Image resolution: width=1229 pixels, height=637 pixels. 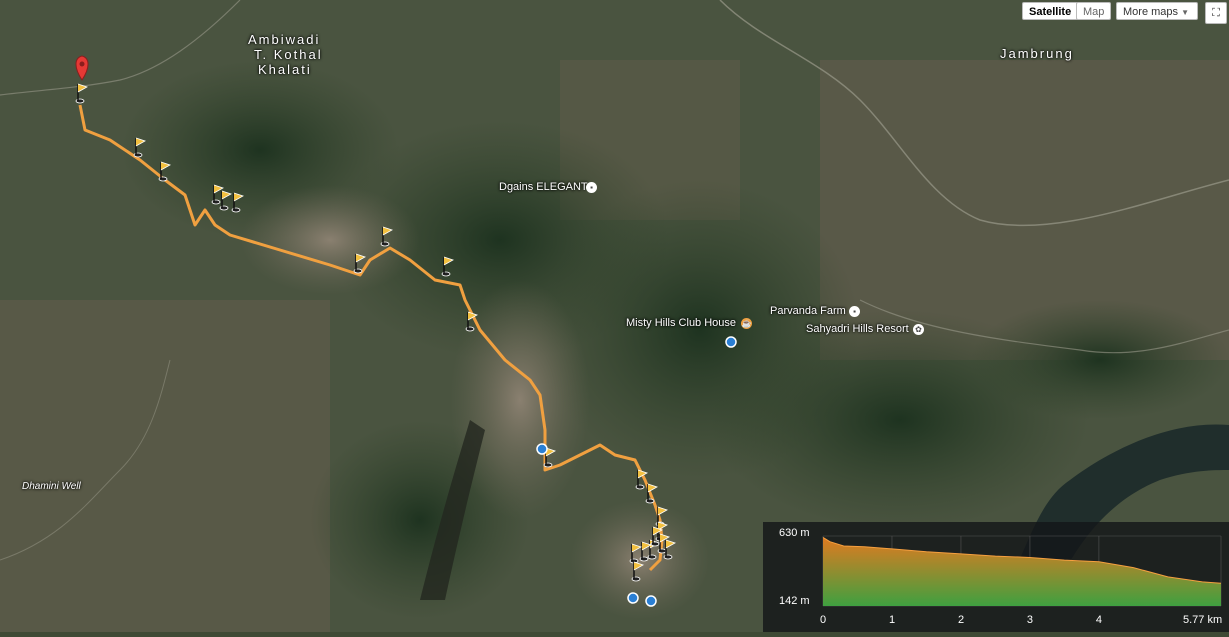 What do you see at coordinates (285, 69) in the screenshot?
I see `place-label-khalati: Khalati` at bounding box center [285, 69].